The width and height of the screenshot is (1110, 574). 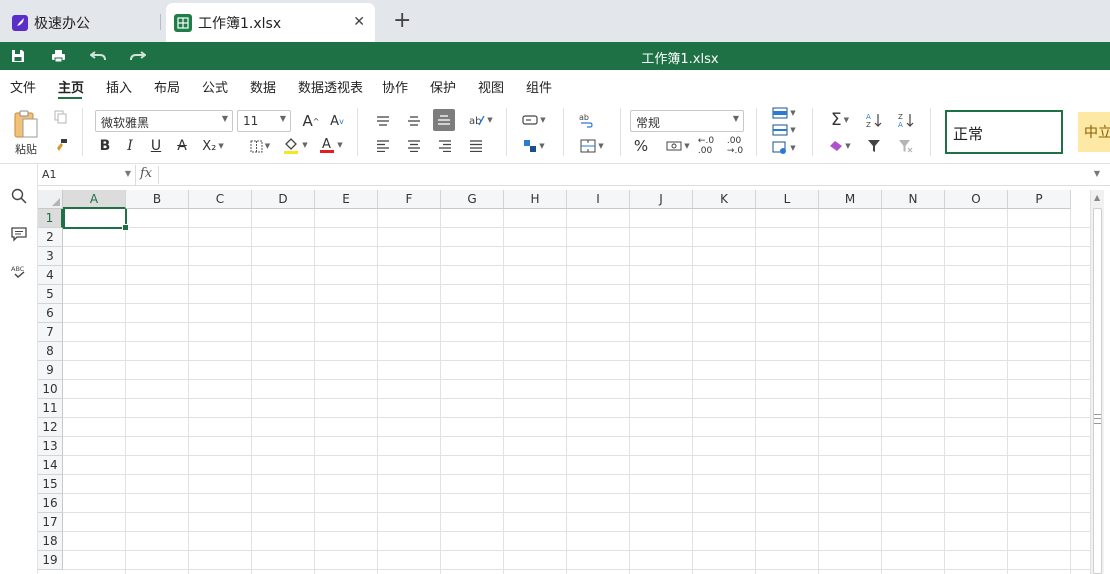 What do you see at coordinates (26, 124) in the screenshot?
I see `paste-icon` at bounding box center [26, 124].